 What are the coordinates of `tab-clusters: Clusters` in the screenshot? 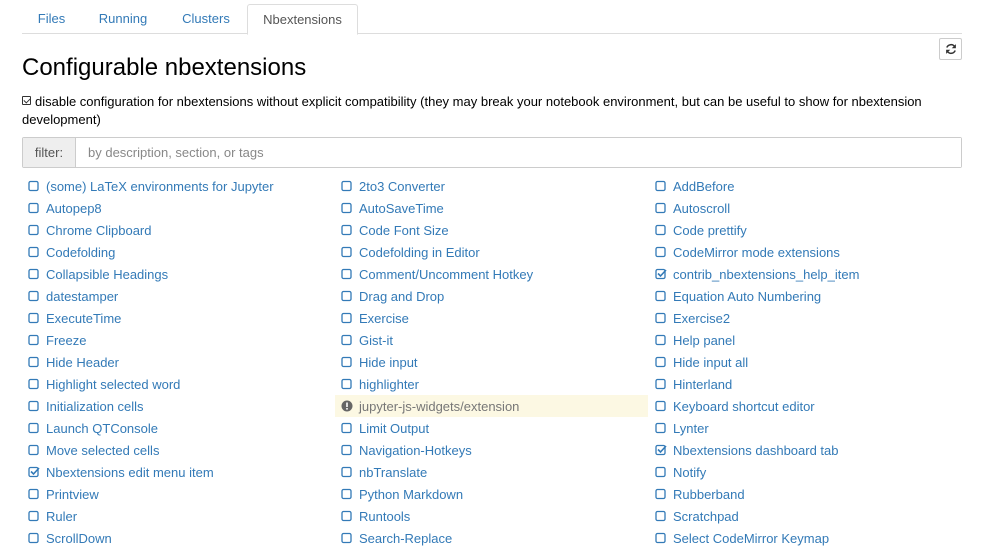 It's located at (206, 19).